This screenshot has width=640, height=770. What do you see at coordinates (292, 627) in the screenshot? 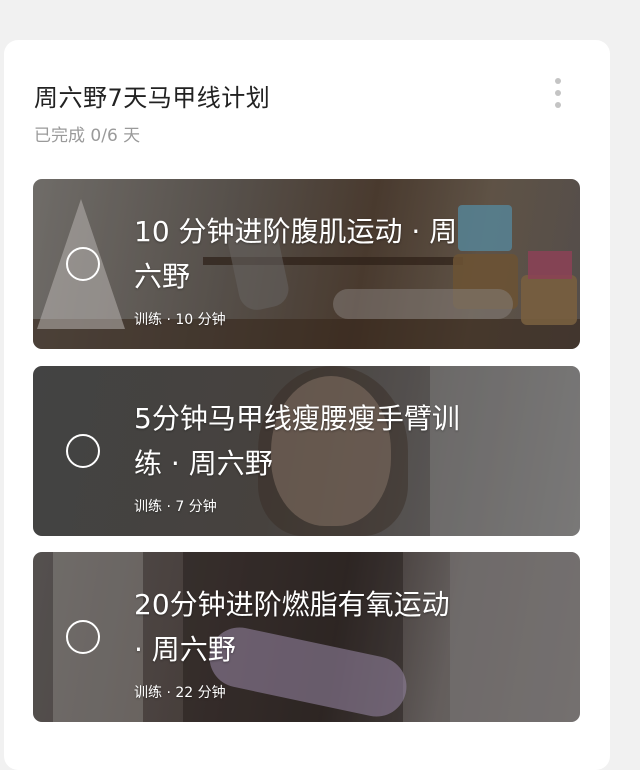
I see `workout-title: 20分钟进阶燃脂有氧运动 · 周六野` at bounding box center [292, 627].